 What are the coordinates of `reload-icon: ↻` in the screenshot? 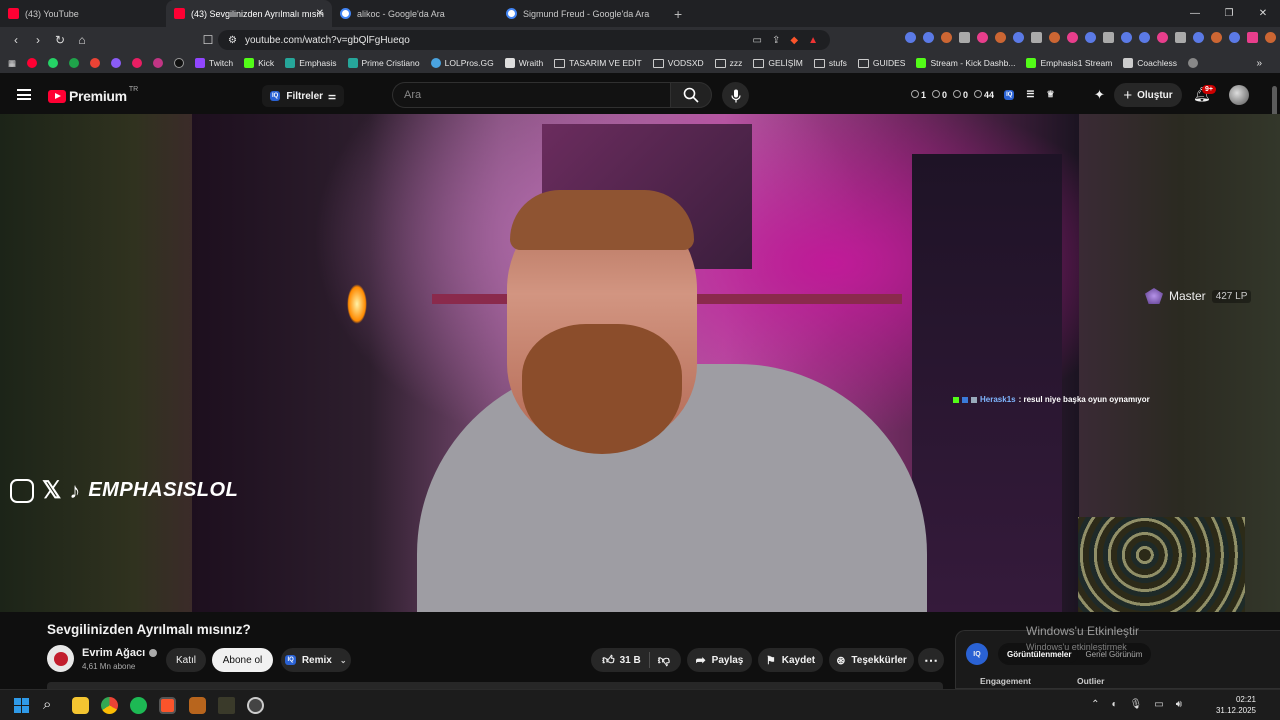 It's located at (60, 40).